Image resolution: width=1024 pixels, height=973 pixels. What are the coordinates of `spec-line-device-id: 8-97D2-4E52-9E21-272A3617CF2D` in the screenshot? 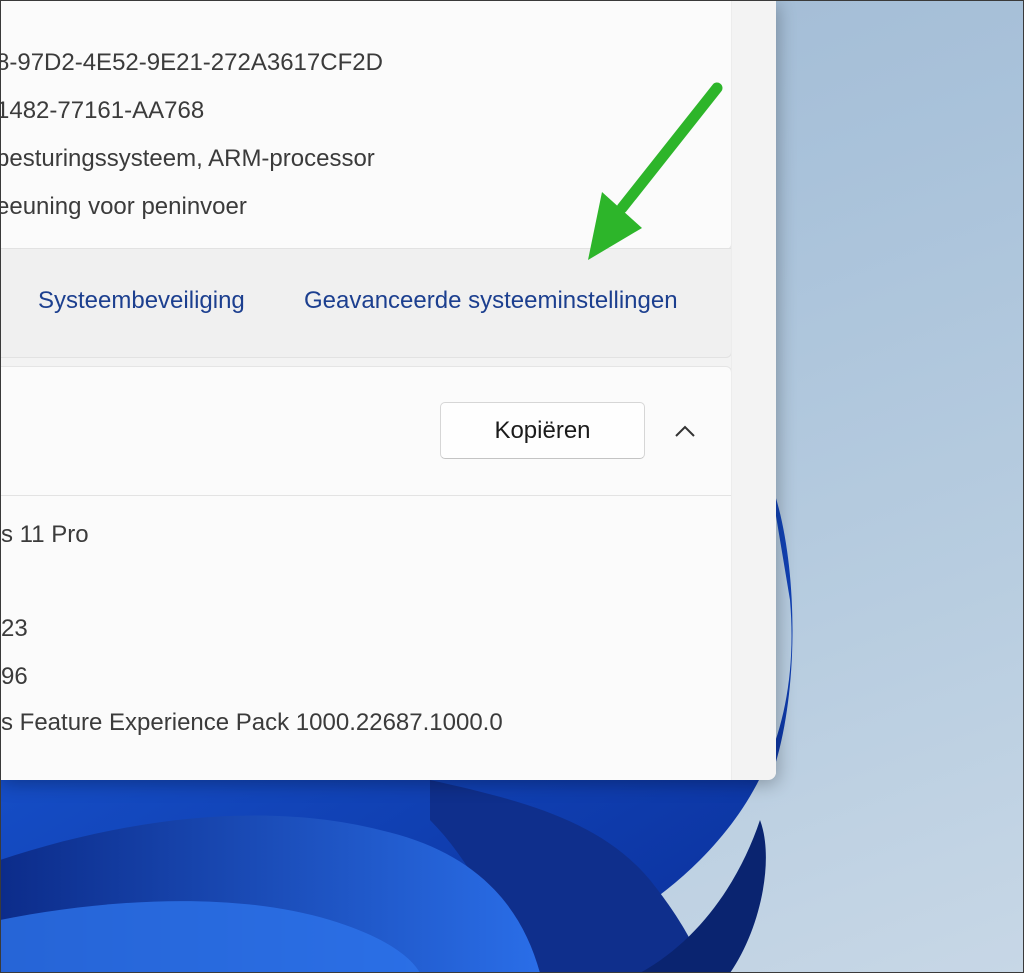 It's located at (191, 62).